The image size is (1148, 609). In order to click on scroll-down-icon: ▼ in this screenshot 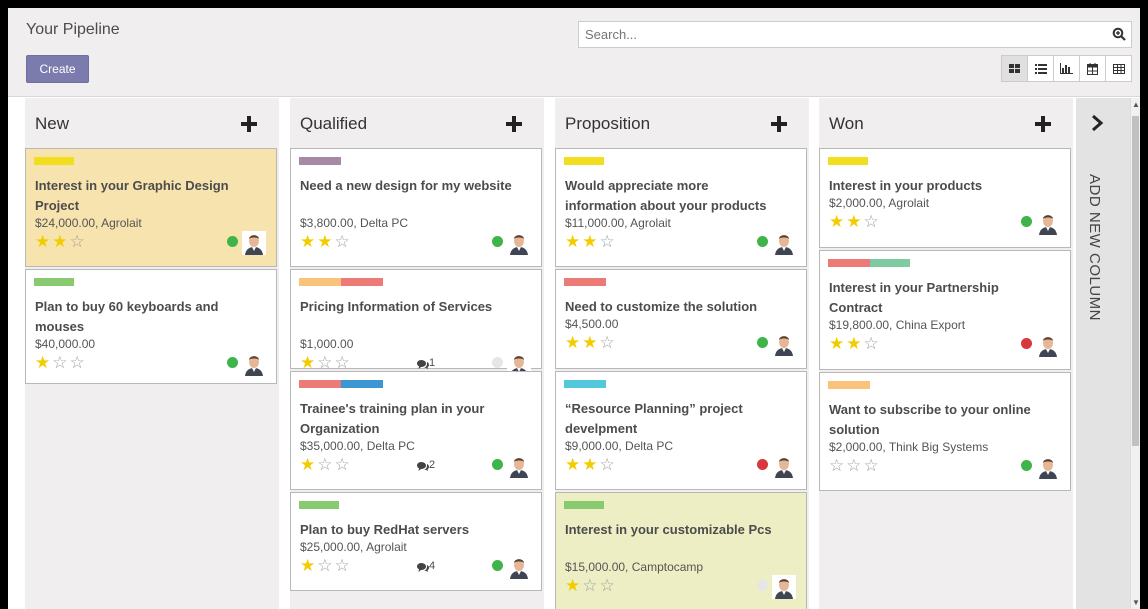, I will do `click(1136, 602)`.